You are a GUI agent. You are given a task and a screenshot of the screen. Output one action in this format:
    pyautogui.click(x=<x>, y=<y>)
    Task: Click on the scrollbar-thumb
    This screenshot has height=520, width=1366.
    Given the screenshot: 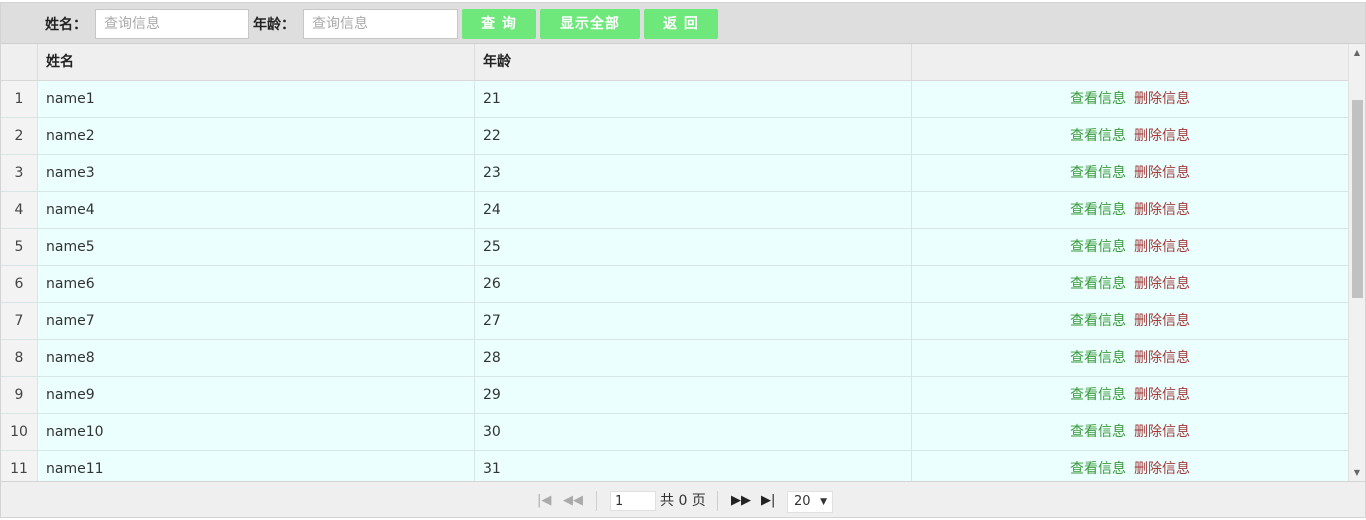 What is the action you would take?
    pyautogui.click(x=1357, y=199)
    